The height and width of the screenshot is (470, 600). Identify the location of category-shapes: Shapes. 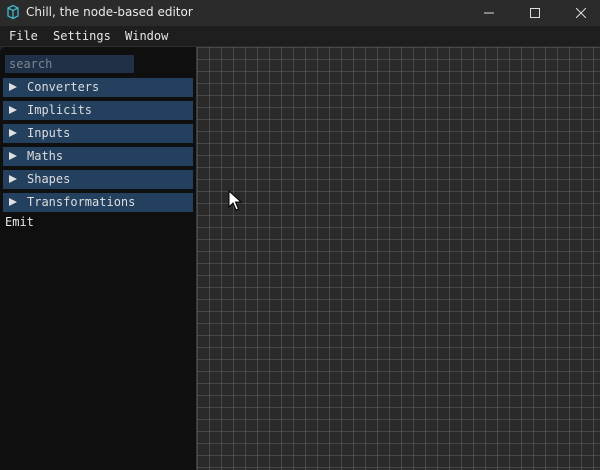
(98, 179).